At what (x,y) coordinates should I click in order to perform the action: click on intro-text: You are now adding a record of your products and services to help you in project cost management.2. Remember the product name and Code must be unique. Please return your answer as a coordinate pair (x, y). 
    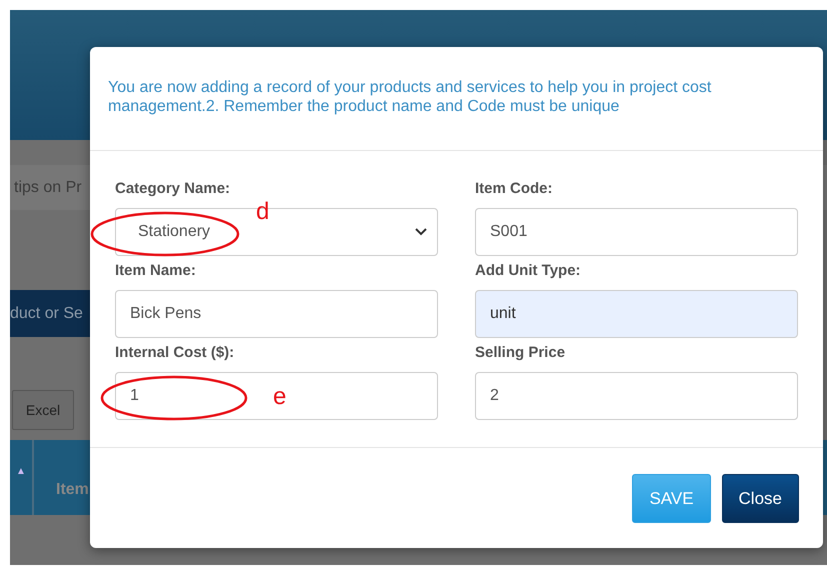
    Looking at the image, I should click on (410, 97).